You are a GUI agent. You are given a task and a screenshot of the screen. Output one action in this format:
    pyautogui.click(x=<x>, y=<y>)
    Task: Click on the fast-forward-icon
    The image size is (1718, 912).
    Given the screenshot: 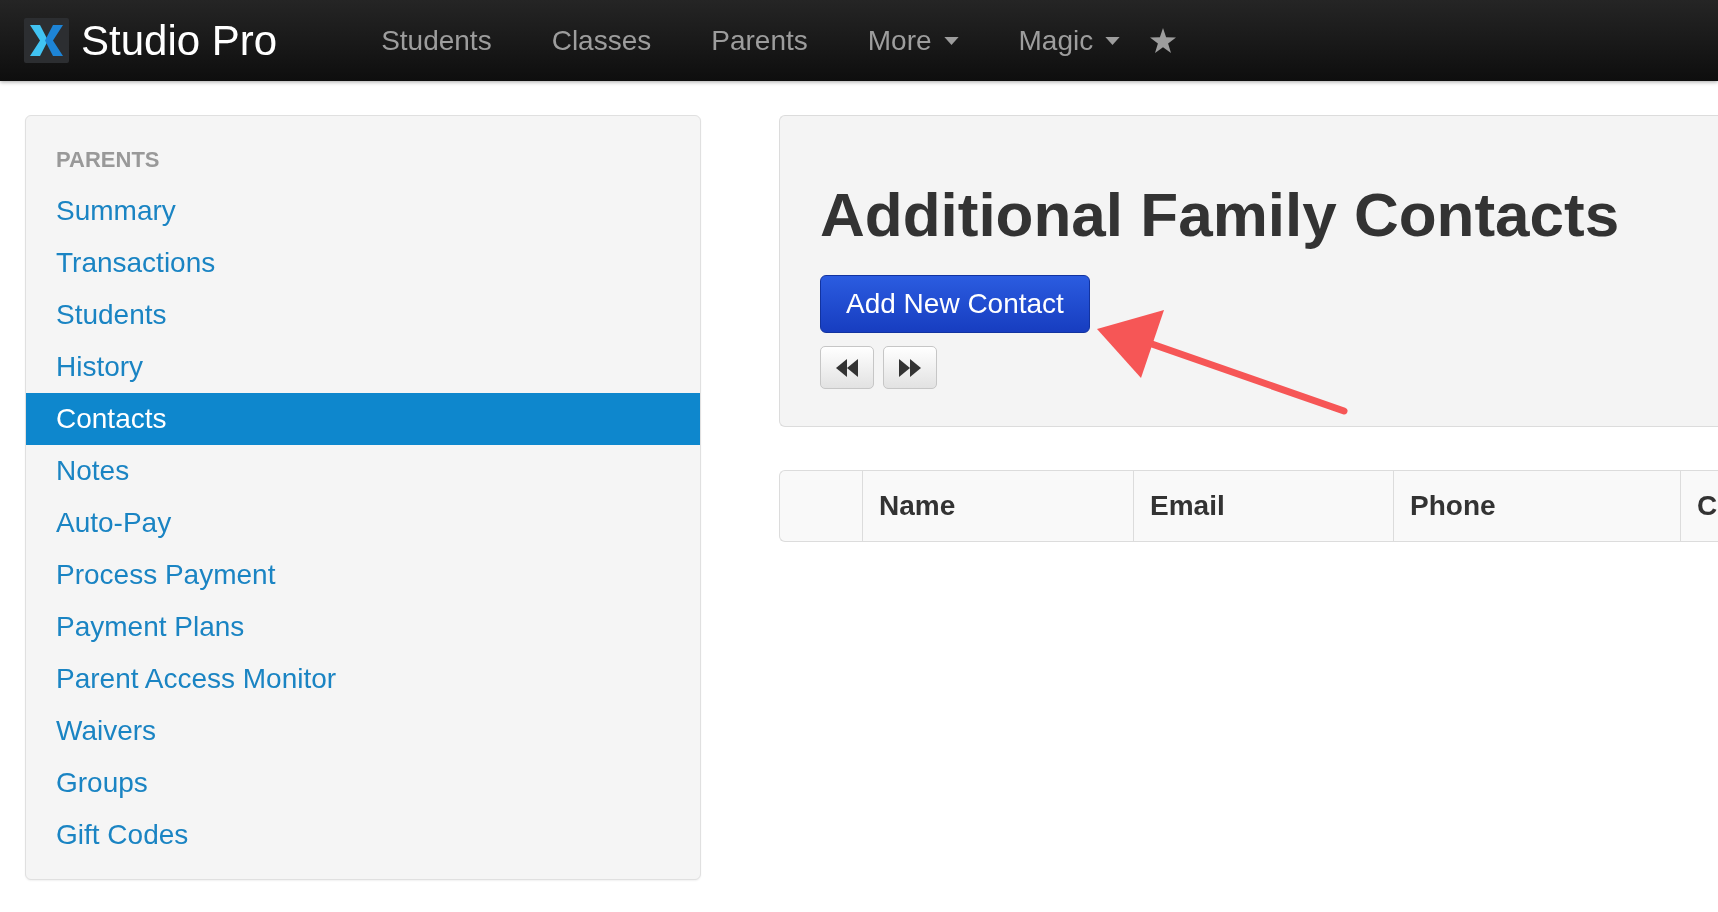 What is the action you would take?
    pyautogui.click(x=910, y=367)
    